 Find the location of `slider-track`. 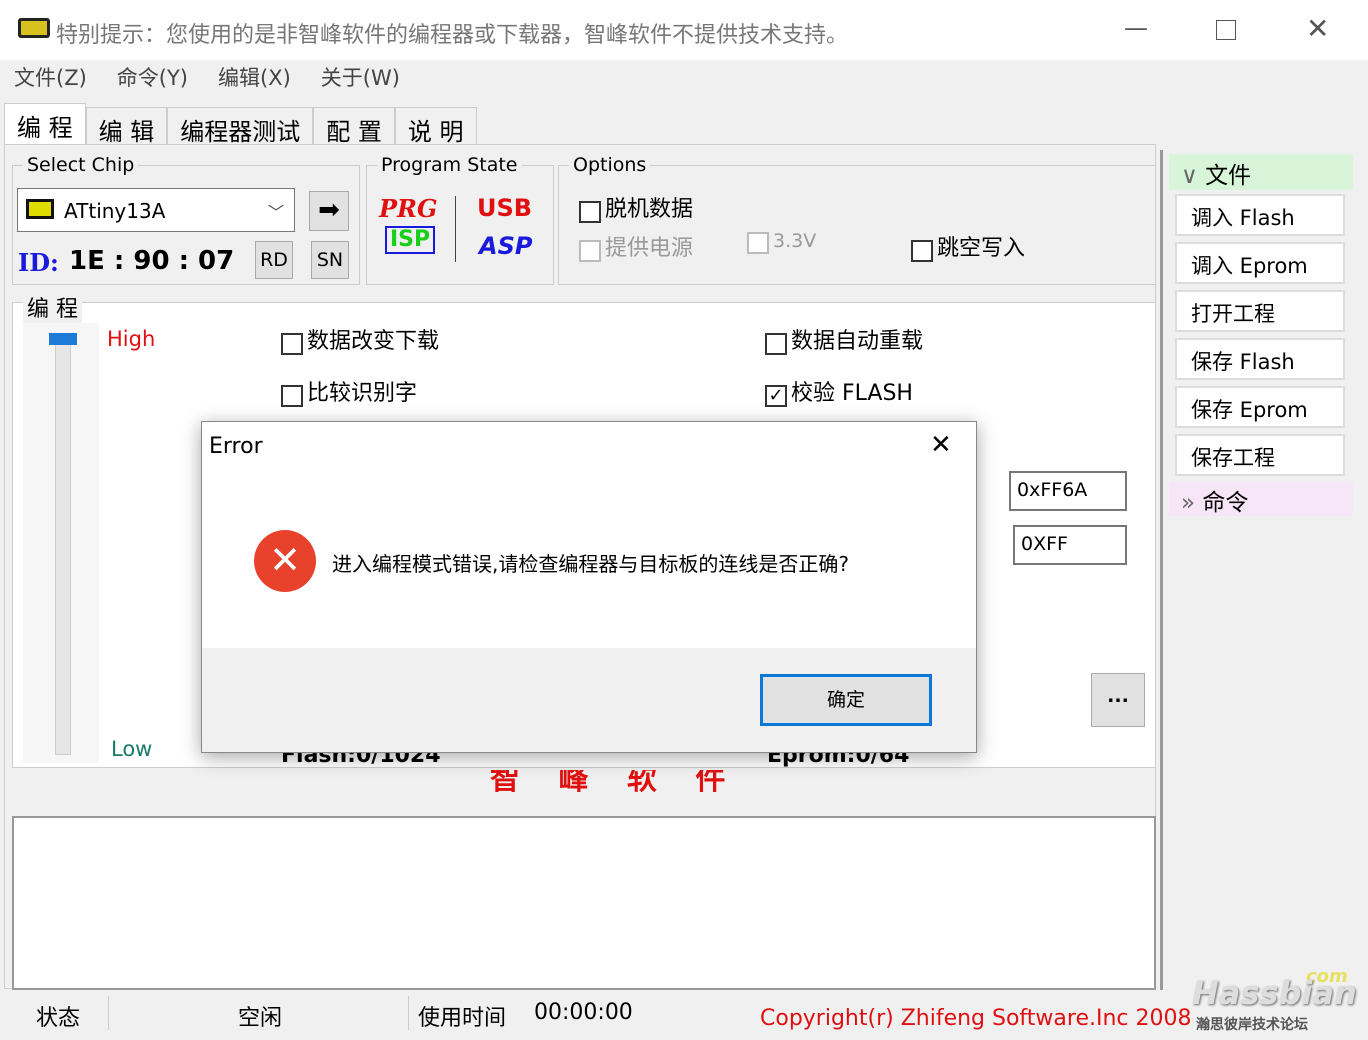

slider-track is located at coordinates (63, 545).